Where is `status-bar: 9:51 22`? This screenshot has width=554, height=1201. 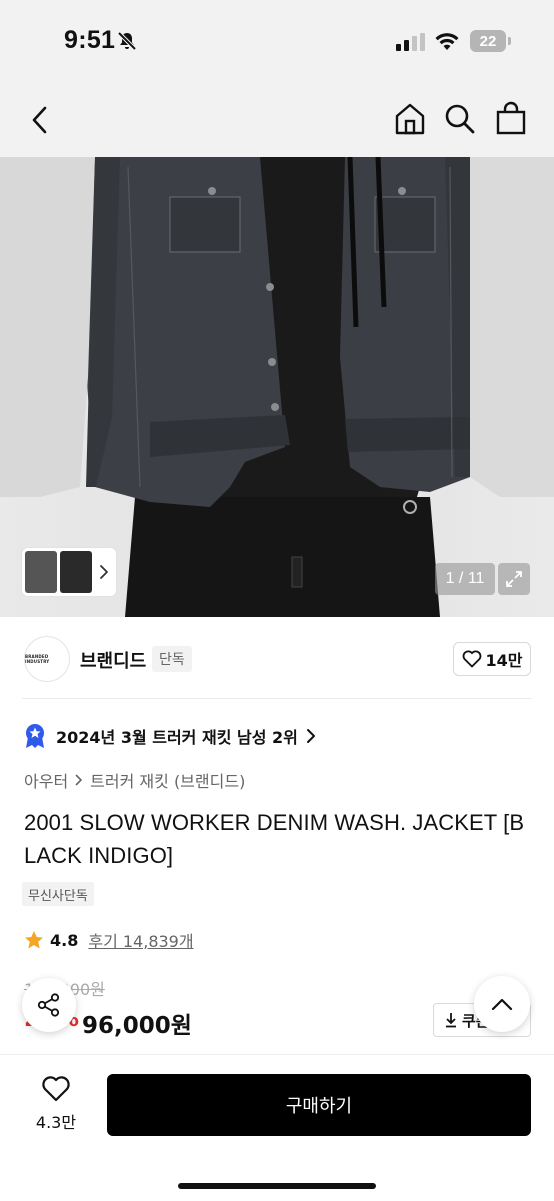
status-bar: 9:51 22 is located at coordinates (277, 42).